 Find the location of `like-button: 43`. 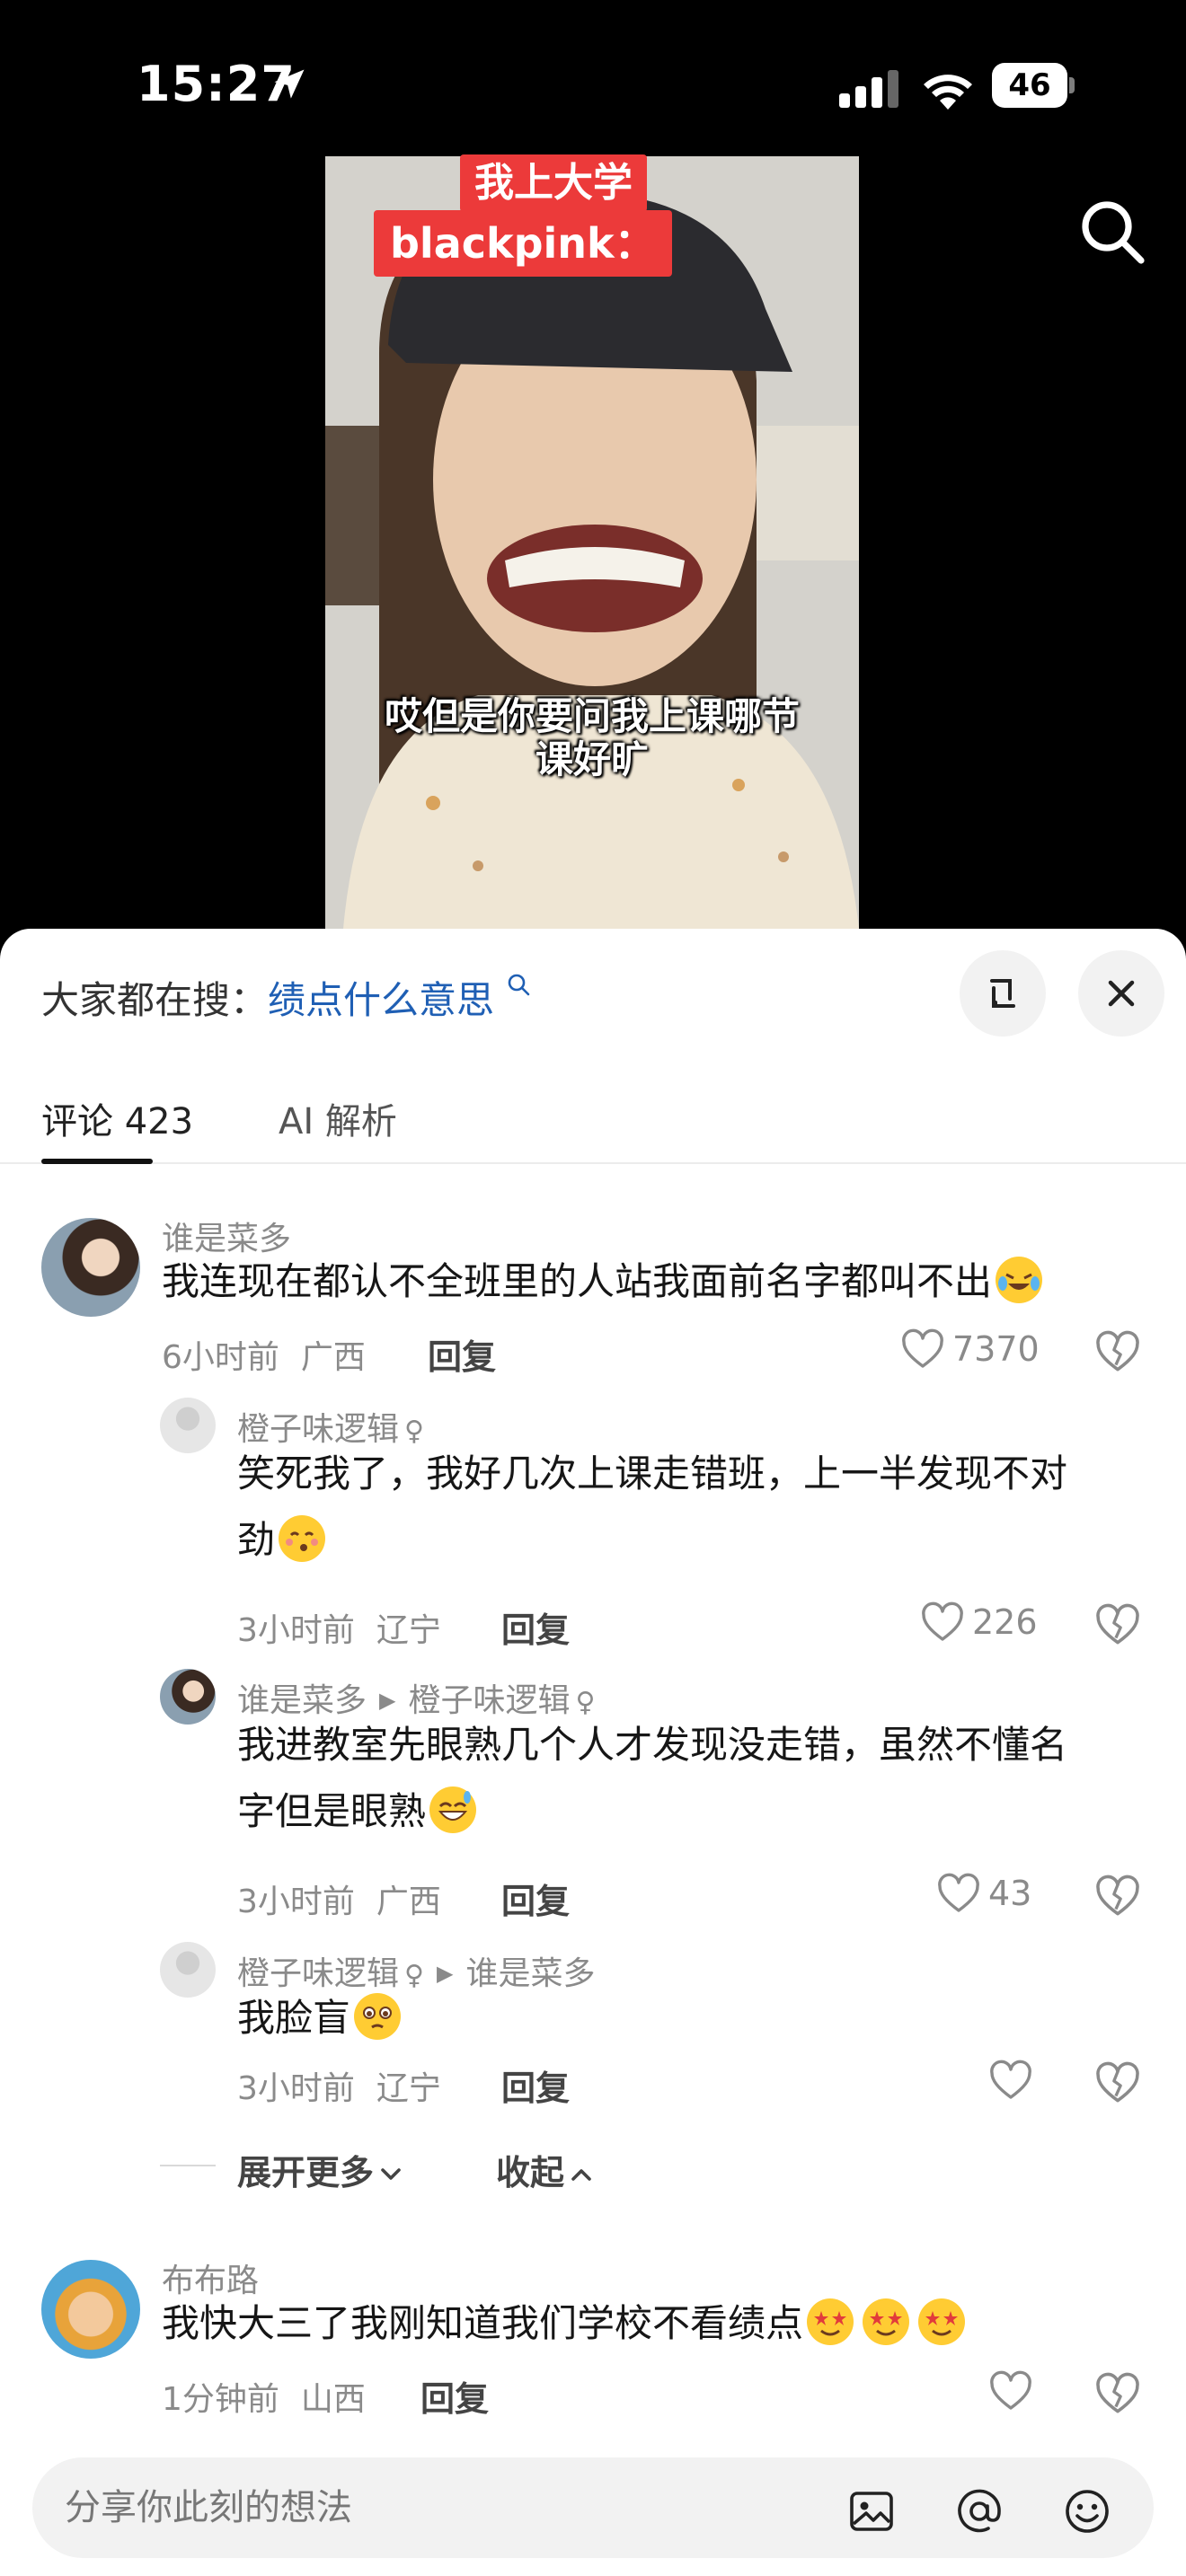

like-button: 43 is located at coordinates (991, 1894).